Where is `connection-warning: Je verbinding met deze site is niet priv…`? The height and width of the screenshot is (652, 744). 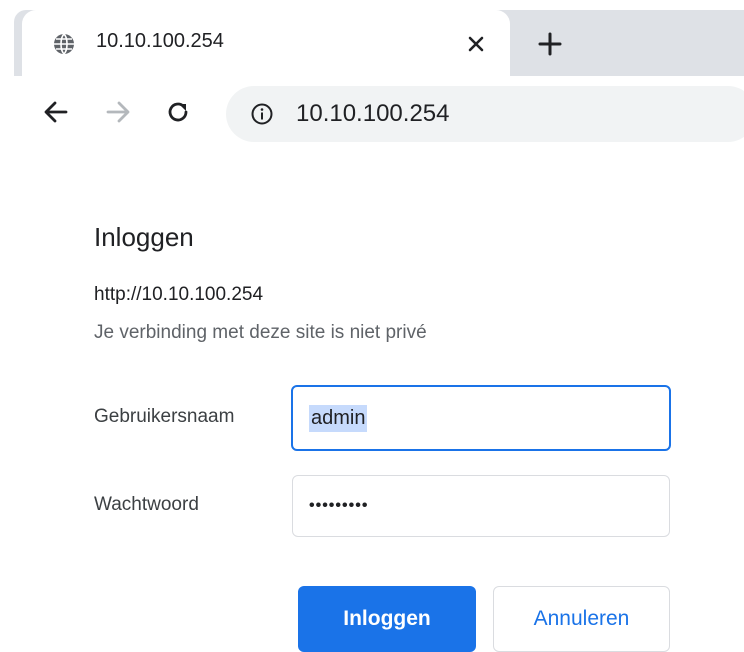 connection-warning: Je verbinding met deze site is niet priv… is located at coordinates (260, 332).